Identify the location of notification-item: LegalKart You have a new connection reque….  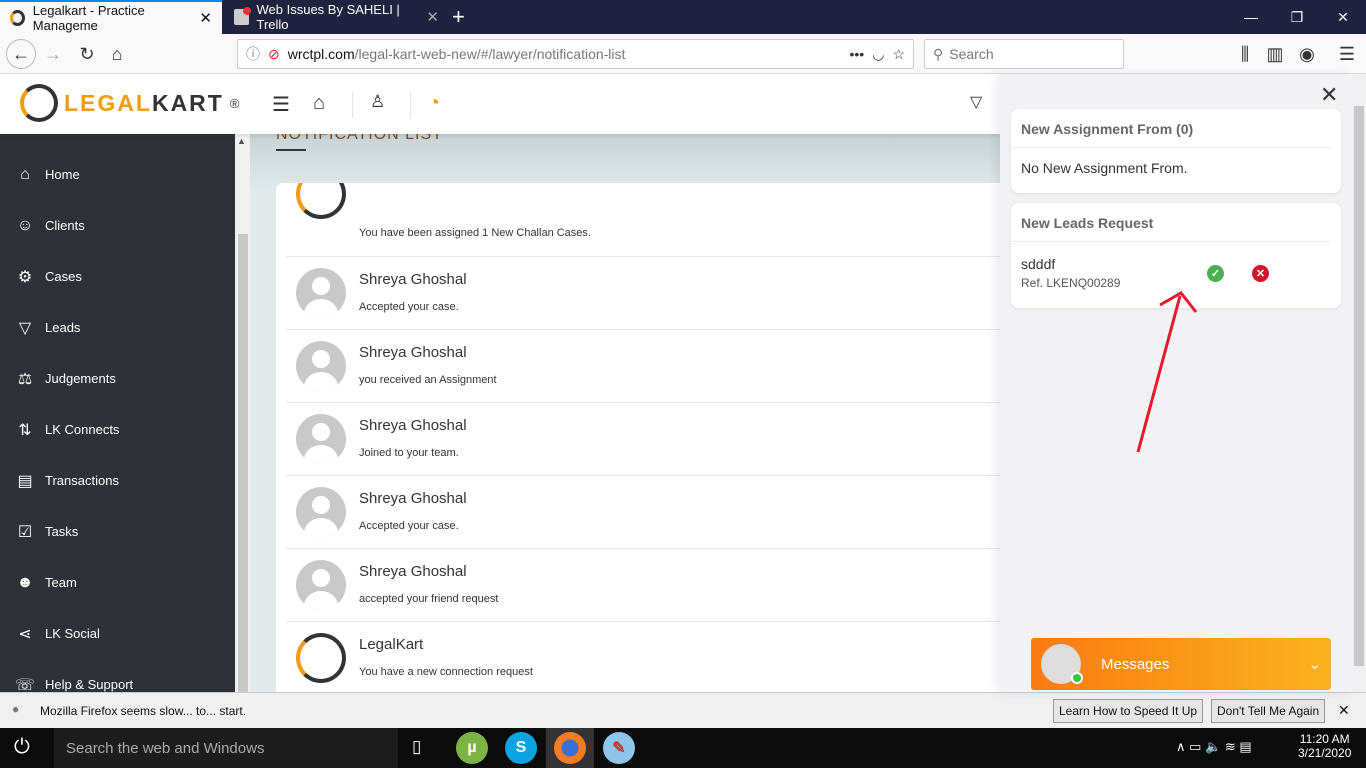
(643, 658).